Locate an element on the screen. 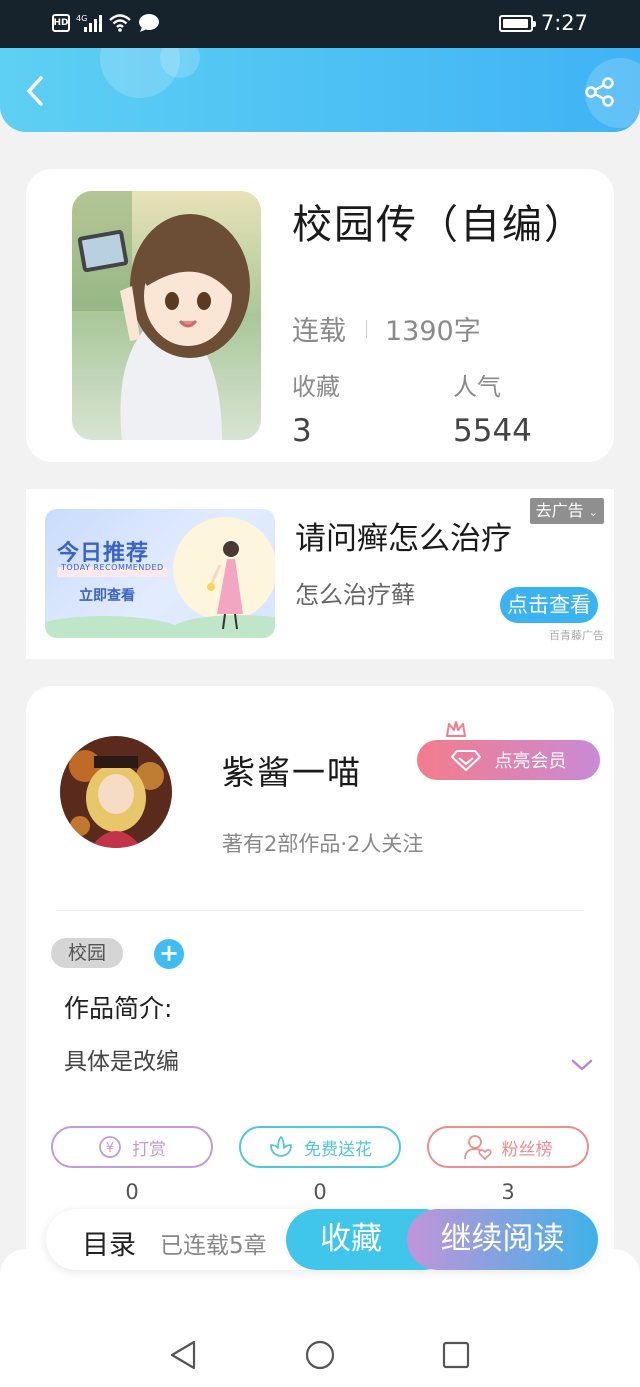  chapter-count: 已连载5章 is located at coordinates (213, 1243).